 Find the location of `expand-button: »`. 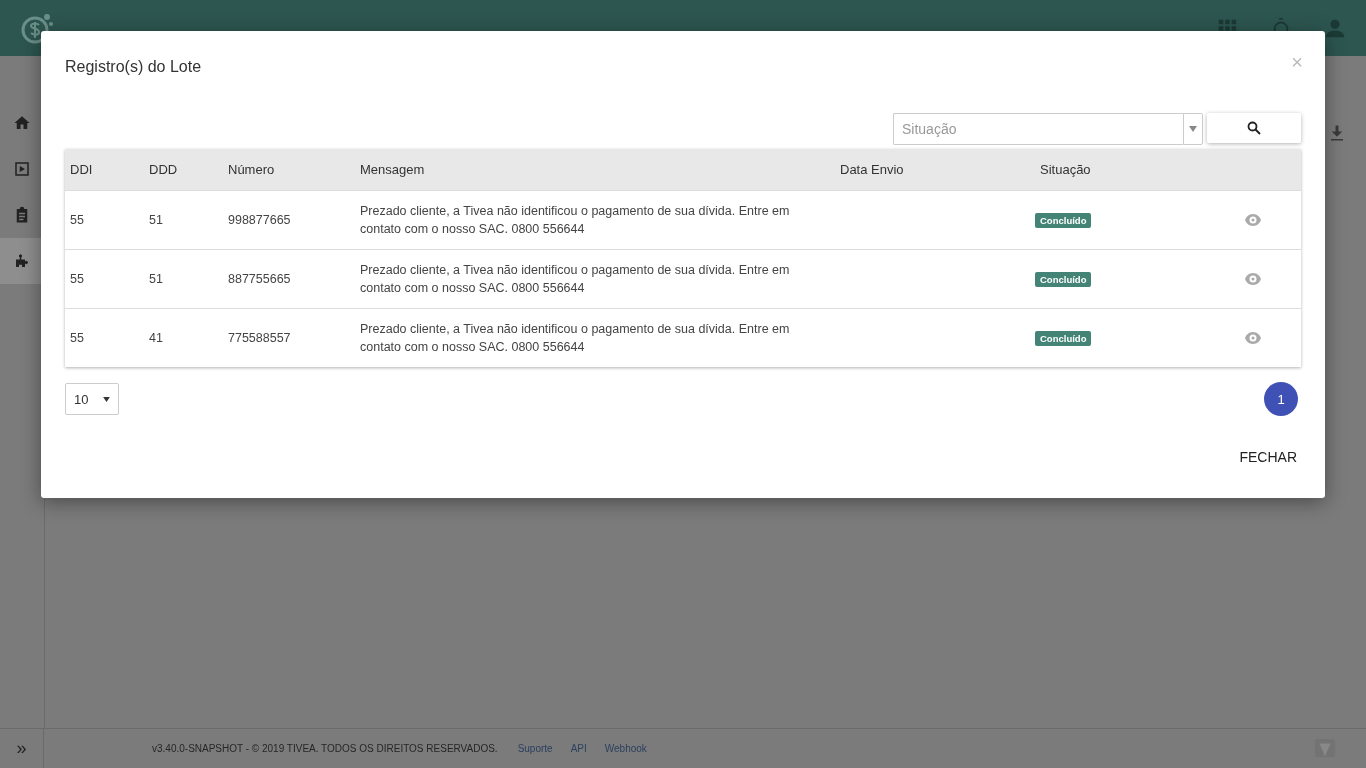

expand-button: » is located at coordinates (22, 748).